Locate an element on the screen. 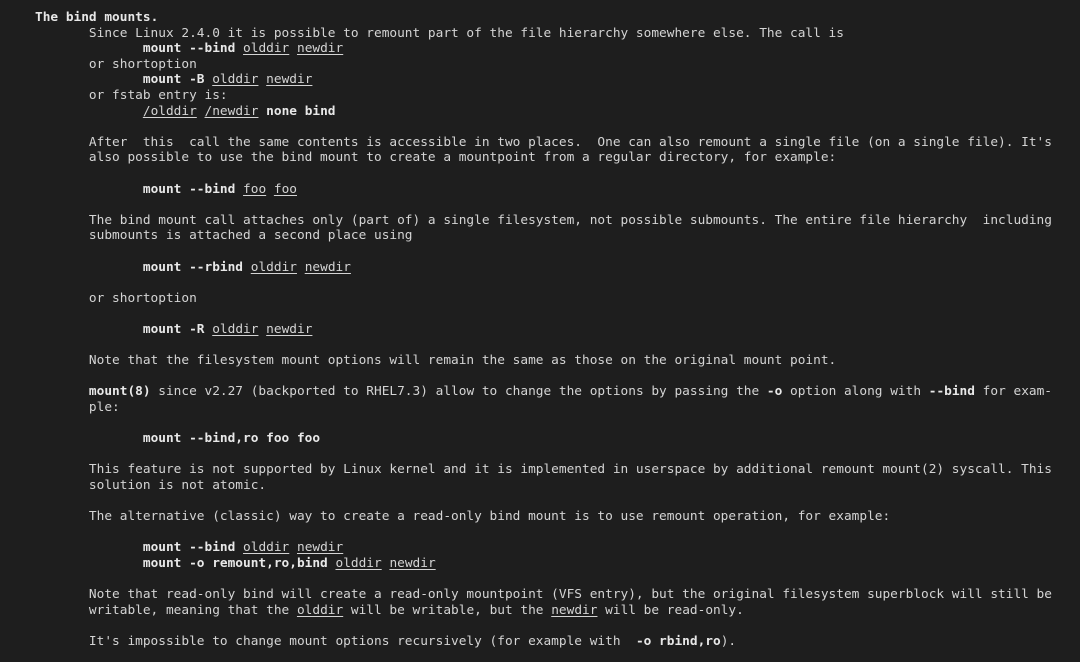 The height and width of the screenshot is (662, 1080). command-example: mount -B olddir newdir is located at coordinates (557, 80).